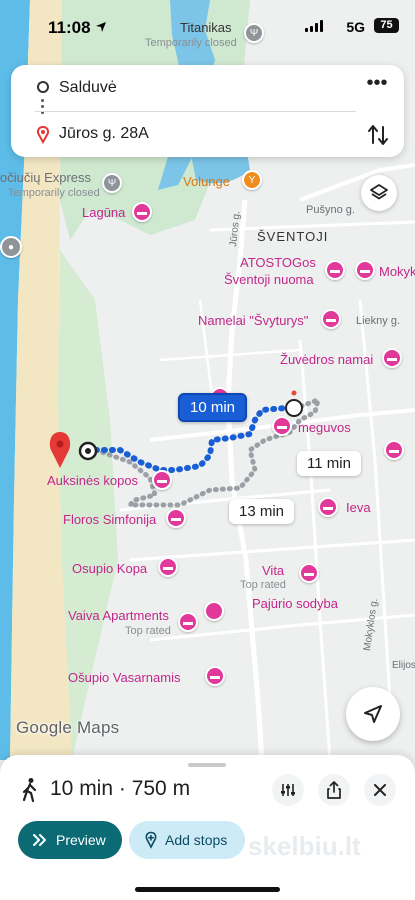 The width and height of the screenshot is (415, 900). Describe the element at coordinates (151, 840) in the screenshot. I see `add-stop-pin-icon` at that location.